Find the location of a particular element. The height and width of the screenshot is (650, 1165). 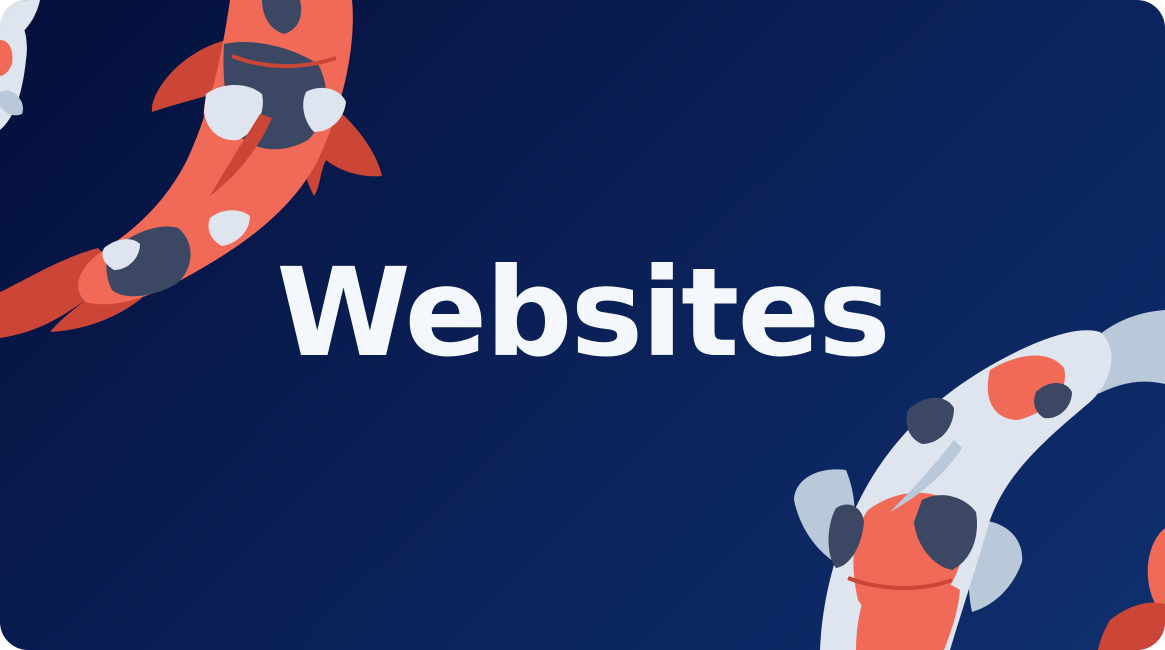

koi-fish-corner is located at coordinates (1131, 589).